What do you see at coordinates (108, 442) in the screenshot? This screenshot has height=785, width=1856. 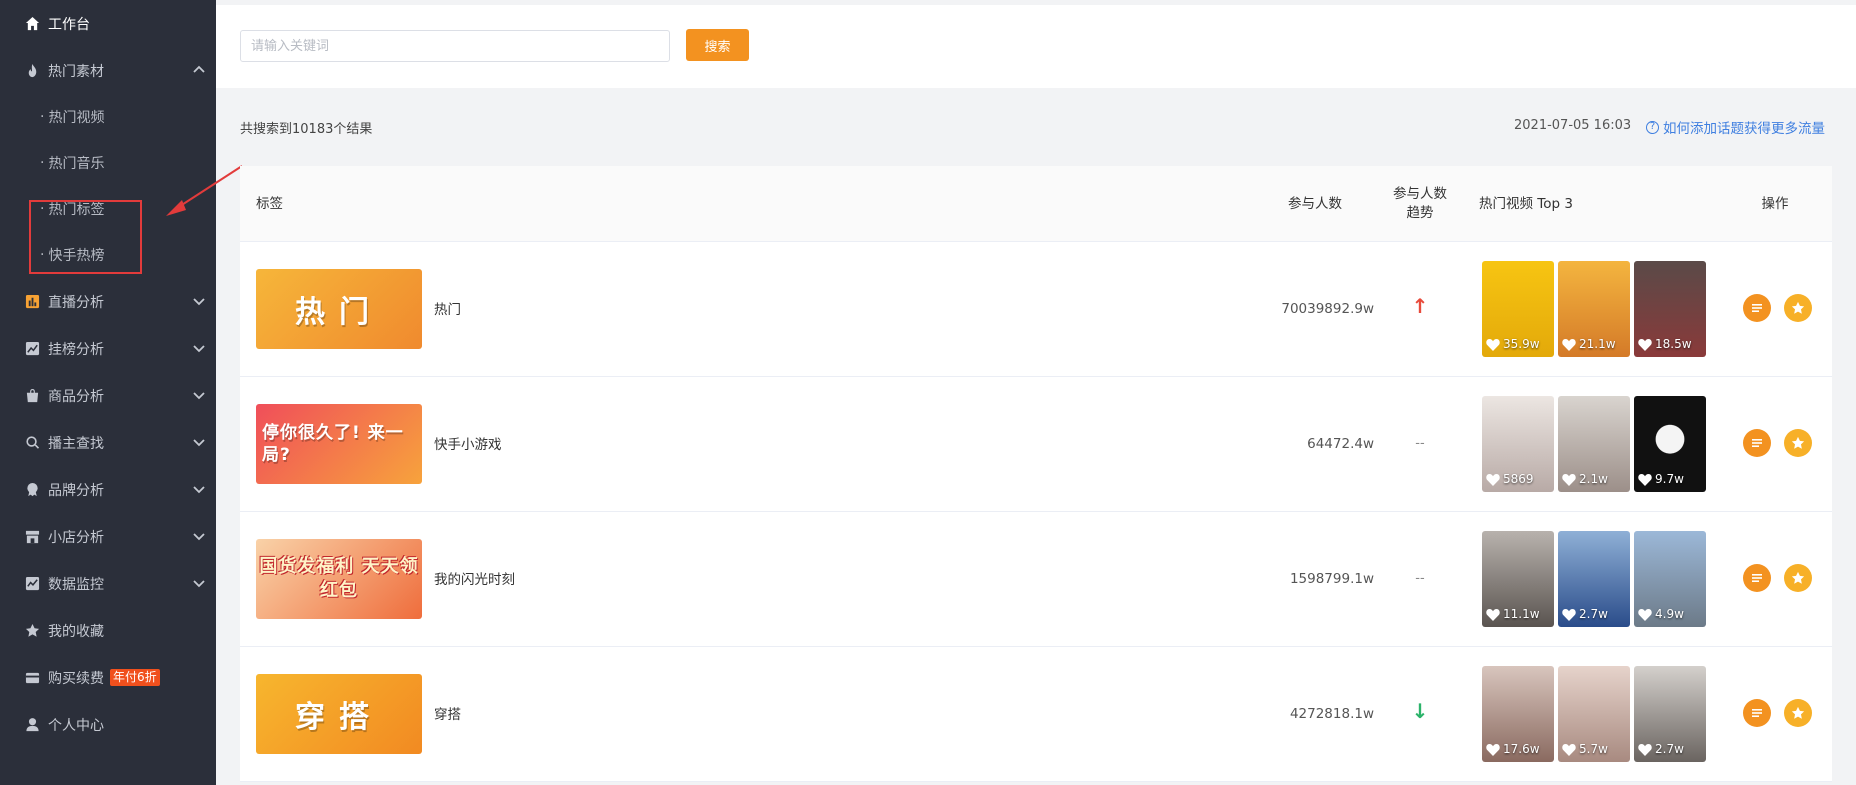 I see `nav-anchor-search: 播主查找` at bounding box center [108, 442].